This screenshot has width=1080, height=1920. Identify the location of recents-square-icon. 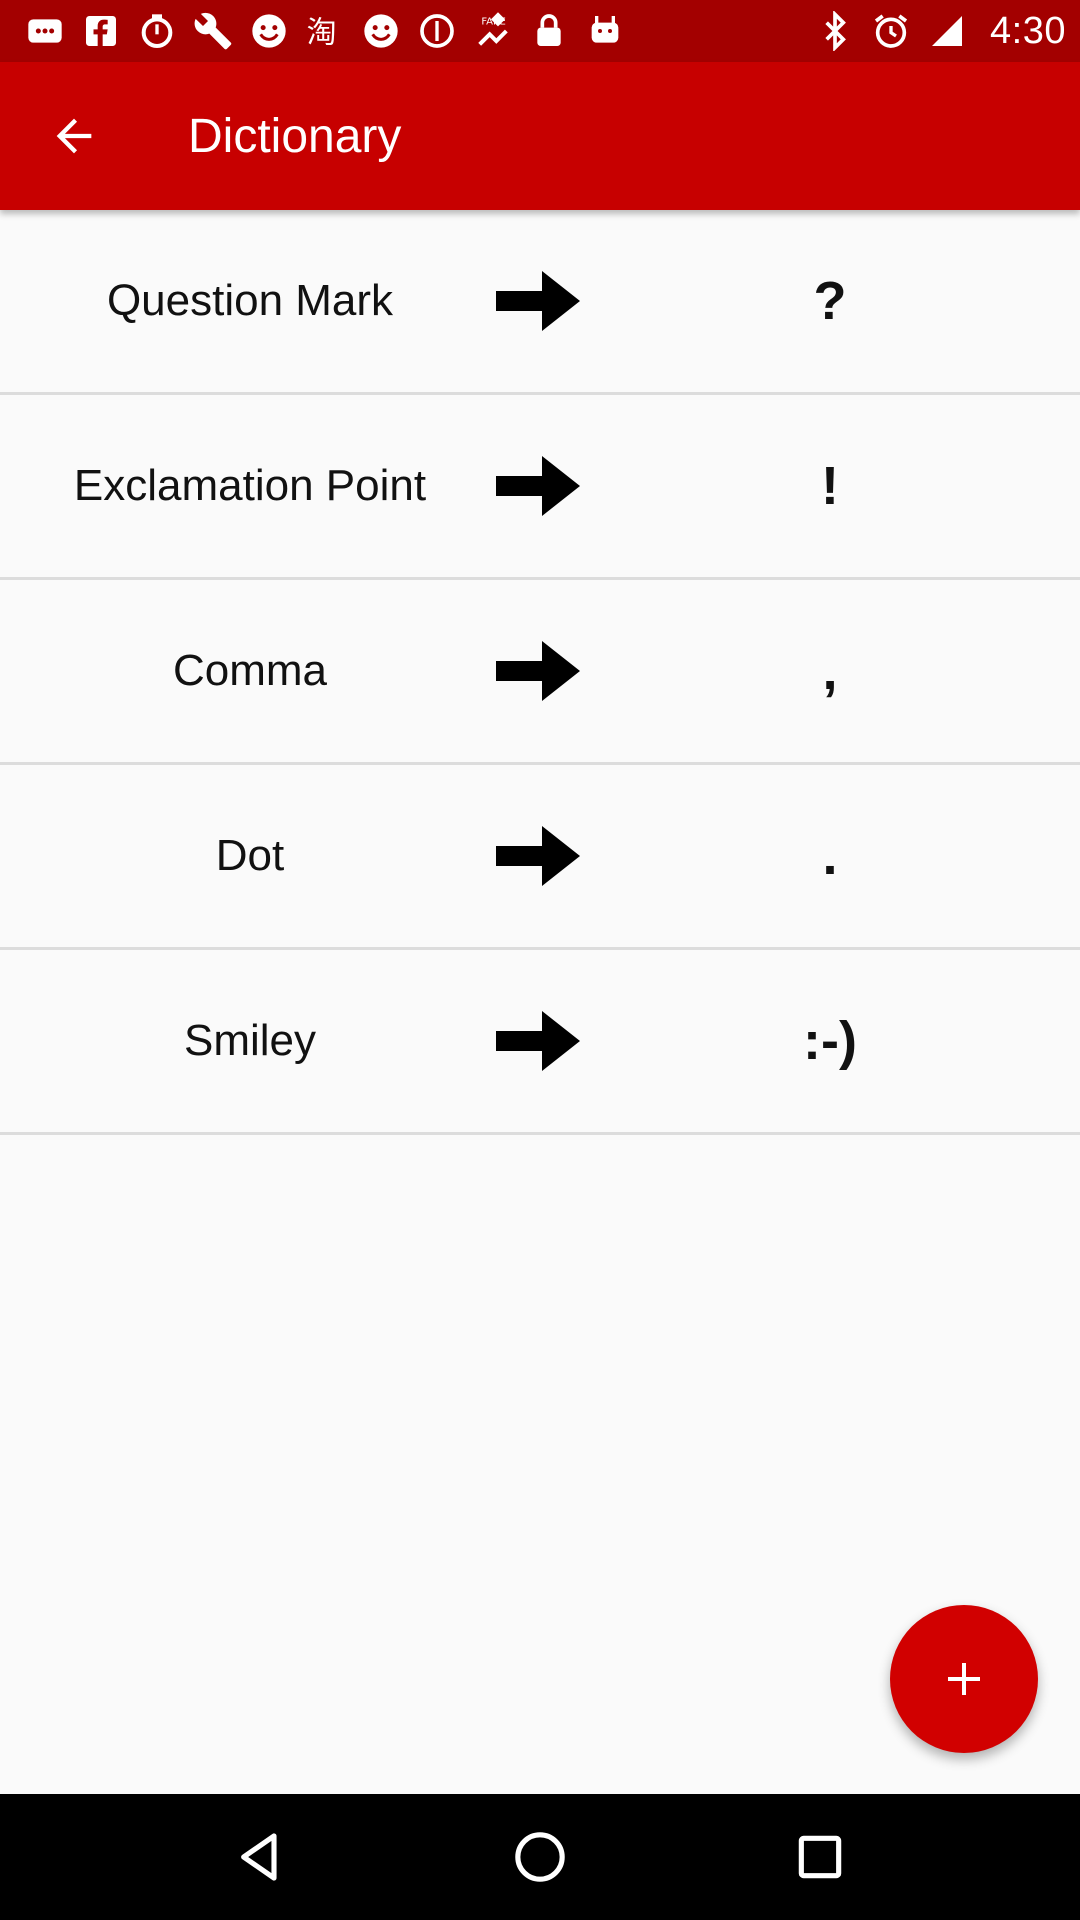
(820, 1857).